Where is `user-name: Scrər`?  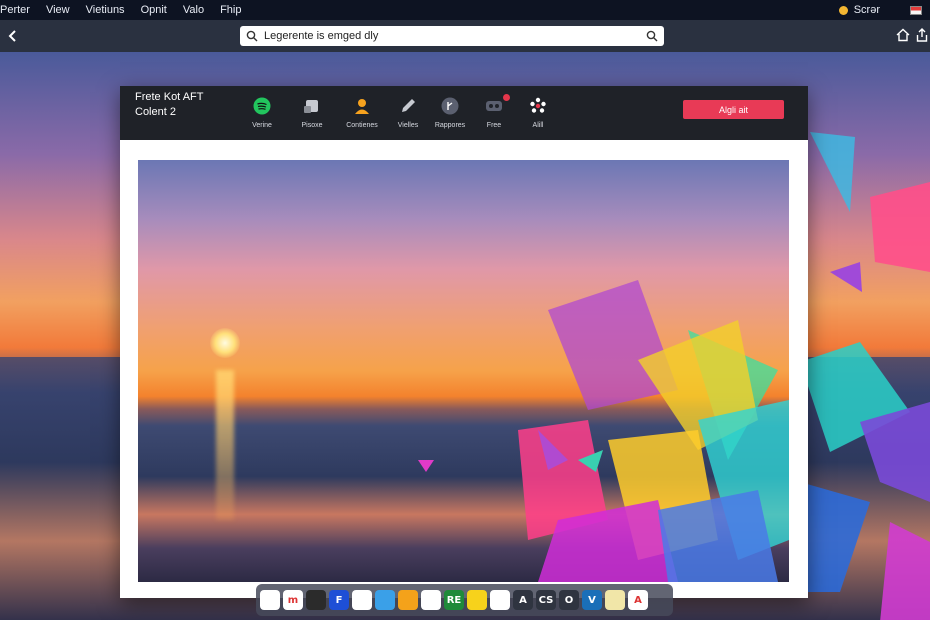
user-name: Scrər is located at coordinates (867, 10).